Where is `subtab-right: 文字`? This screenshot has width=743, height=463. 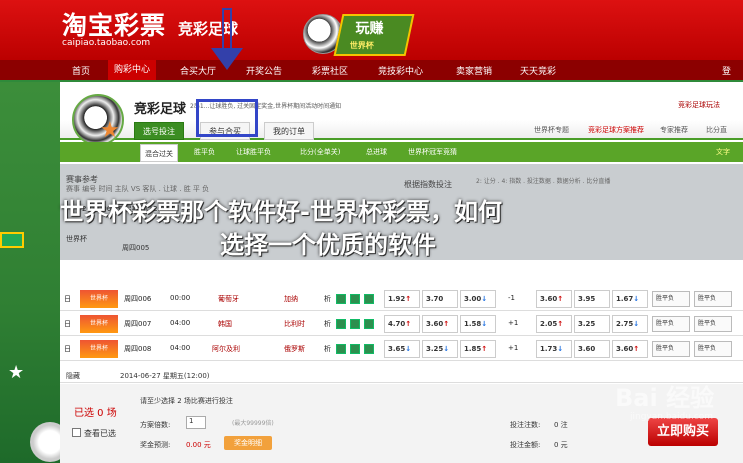
subtab-right: 文字 is located at coordinates (723, 152).